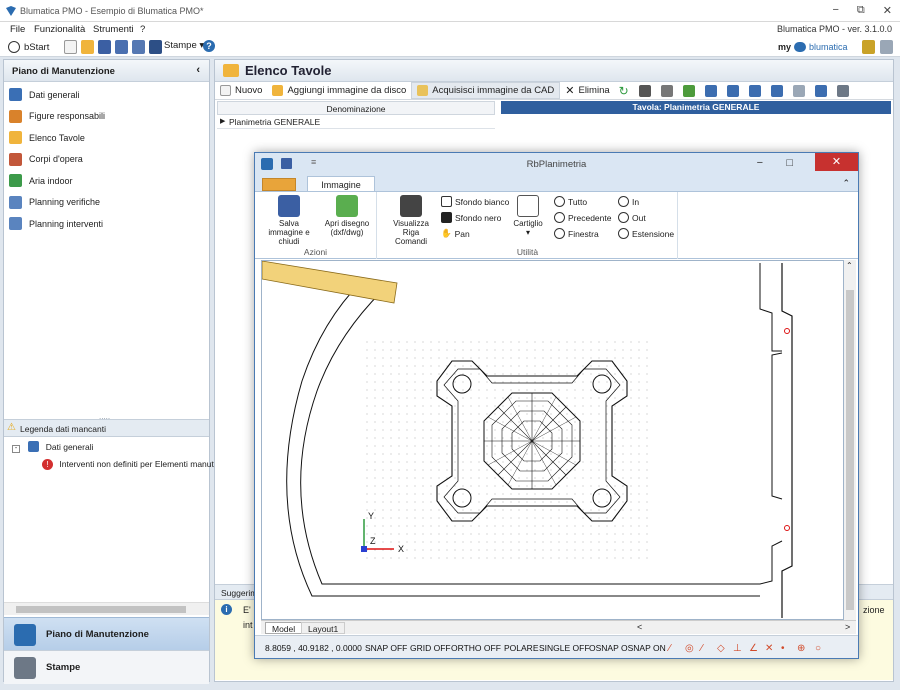  Describe the element at coordinates (789, 163) in the screenshot. I see `dialog-maximize-icon: □` at that location.